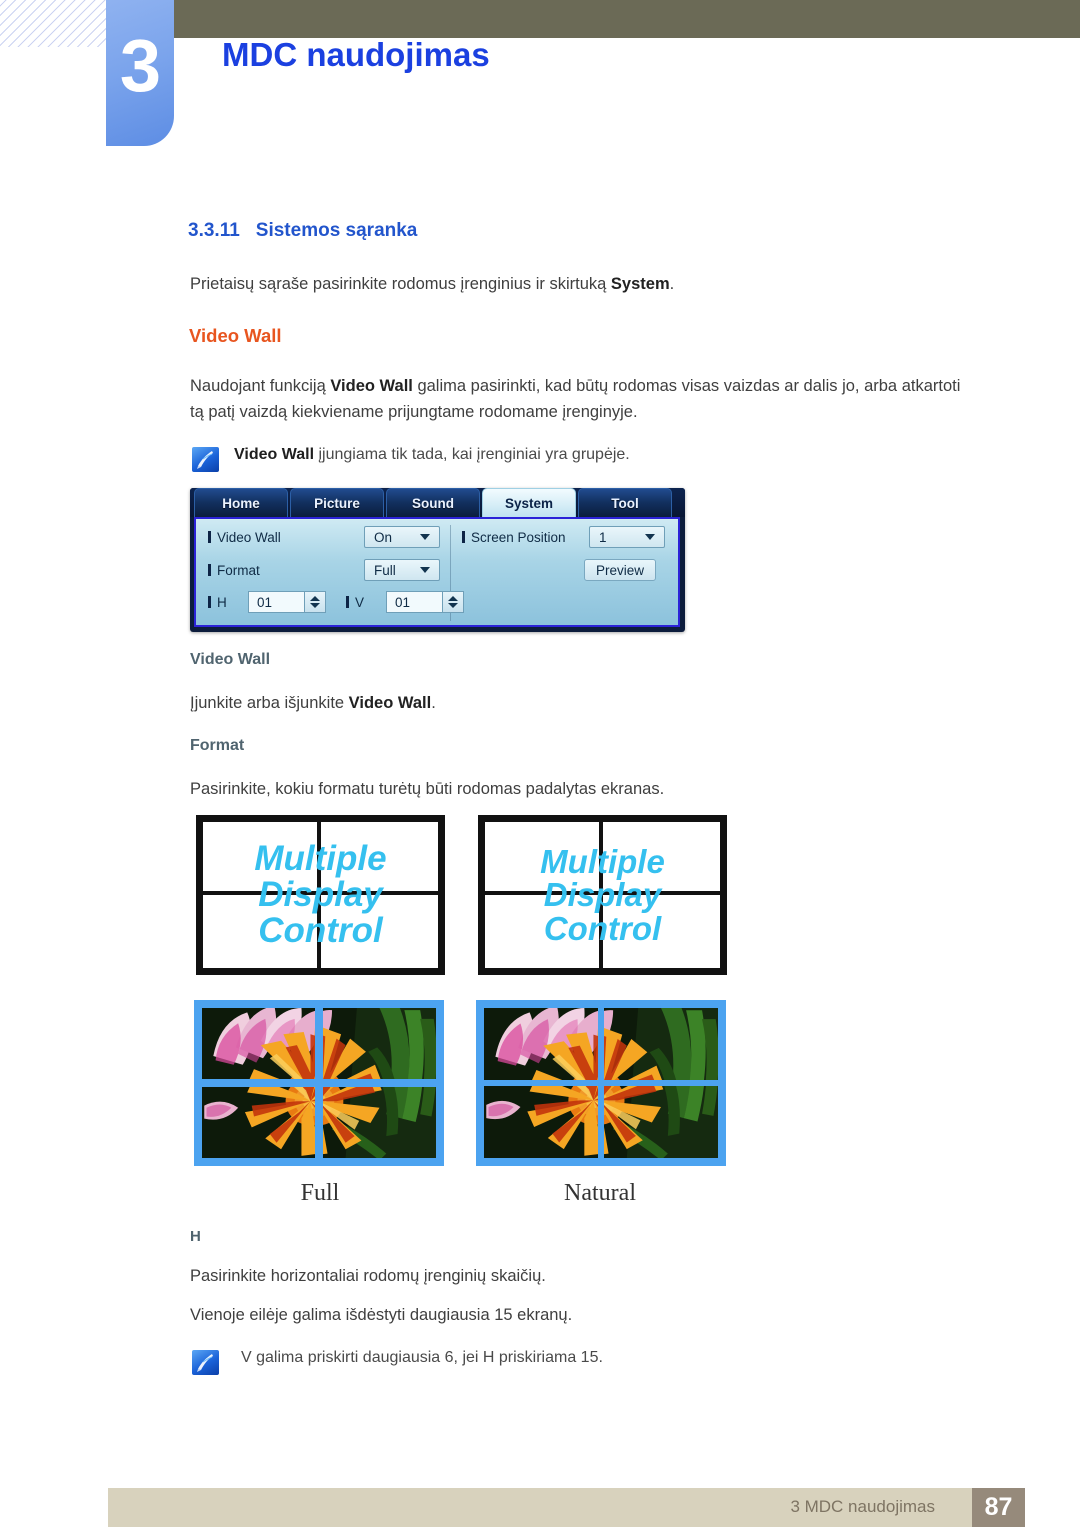 This screenshot has height=1527, width=1080. Describe the element at coordinates (620, 570) in the screenshot. I see `mdc-preview-button: Preview` at that location.